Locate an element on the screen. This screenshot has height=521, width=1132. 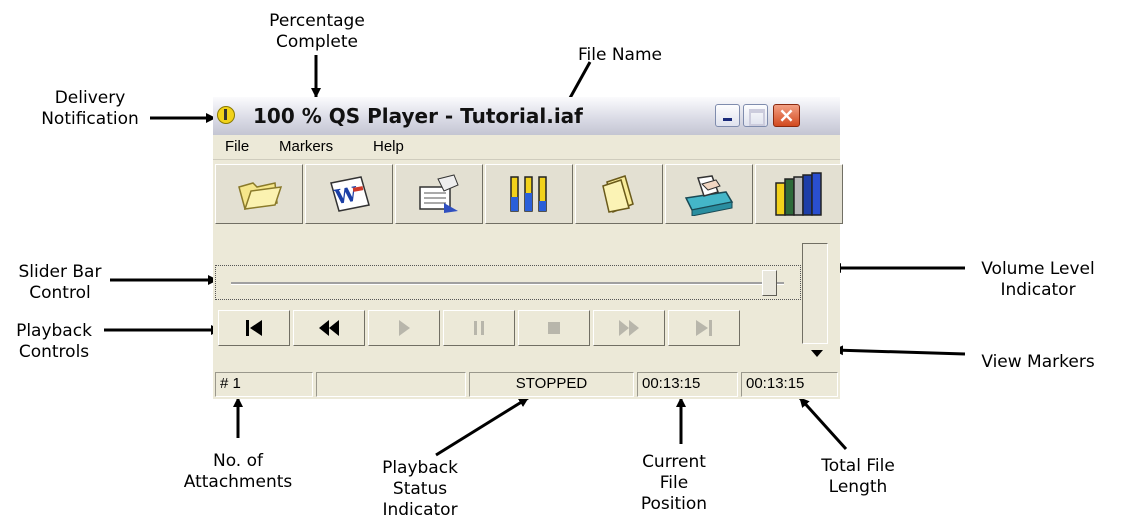
toolbar-levels-button is located at coordinates (529, 194).